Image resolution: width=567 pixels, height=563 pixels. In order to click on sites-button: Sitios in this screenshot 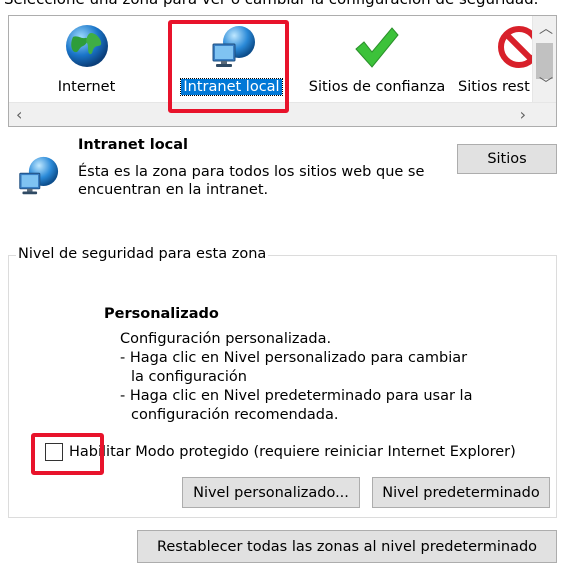, I will do `click(507, 159)`.